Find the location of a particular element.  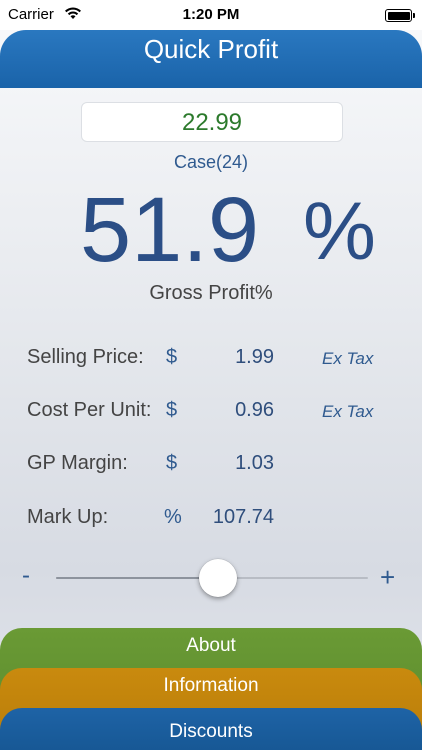

price-input: 22.99 is located at coordinates (212, 122).